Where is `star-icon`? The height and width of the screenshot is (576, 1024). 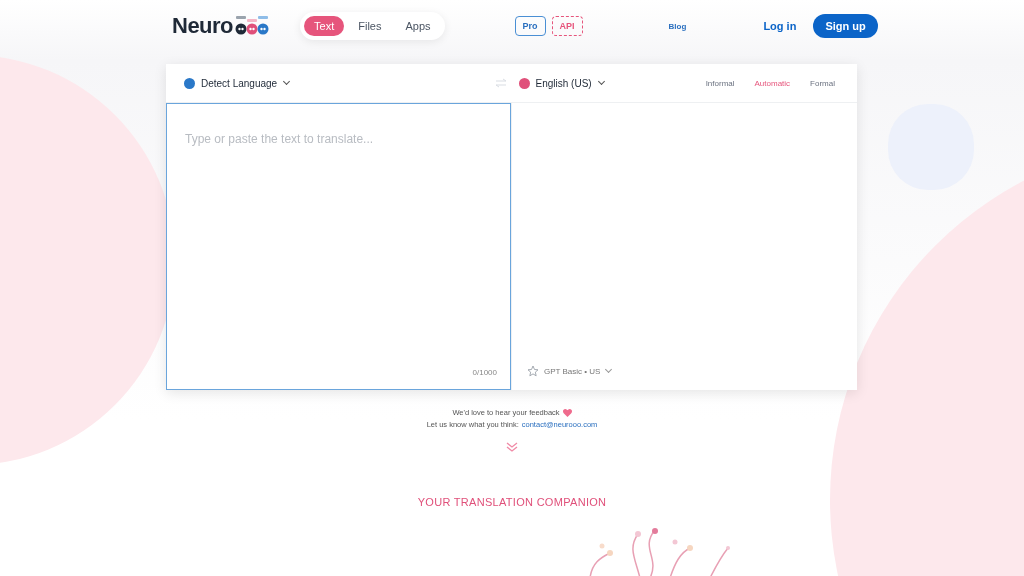
star-icon is located at coordinates (533, 371).